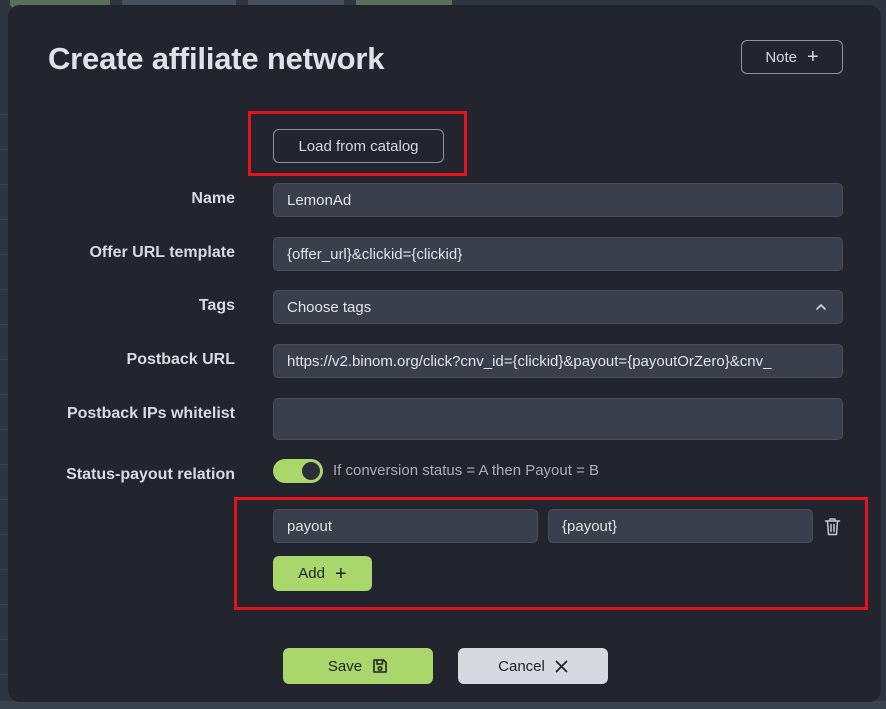  I want to click on close-icon, so click(561, 666).